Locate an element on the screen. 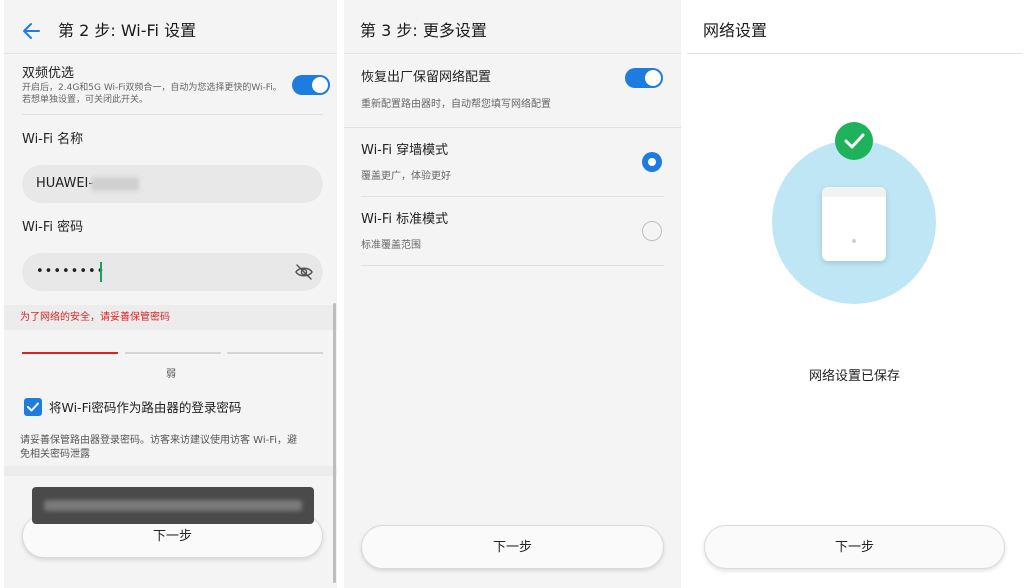  header: 网络设置 is located at coordinates (854, 27).